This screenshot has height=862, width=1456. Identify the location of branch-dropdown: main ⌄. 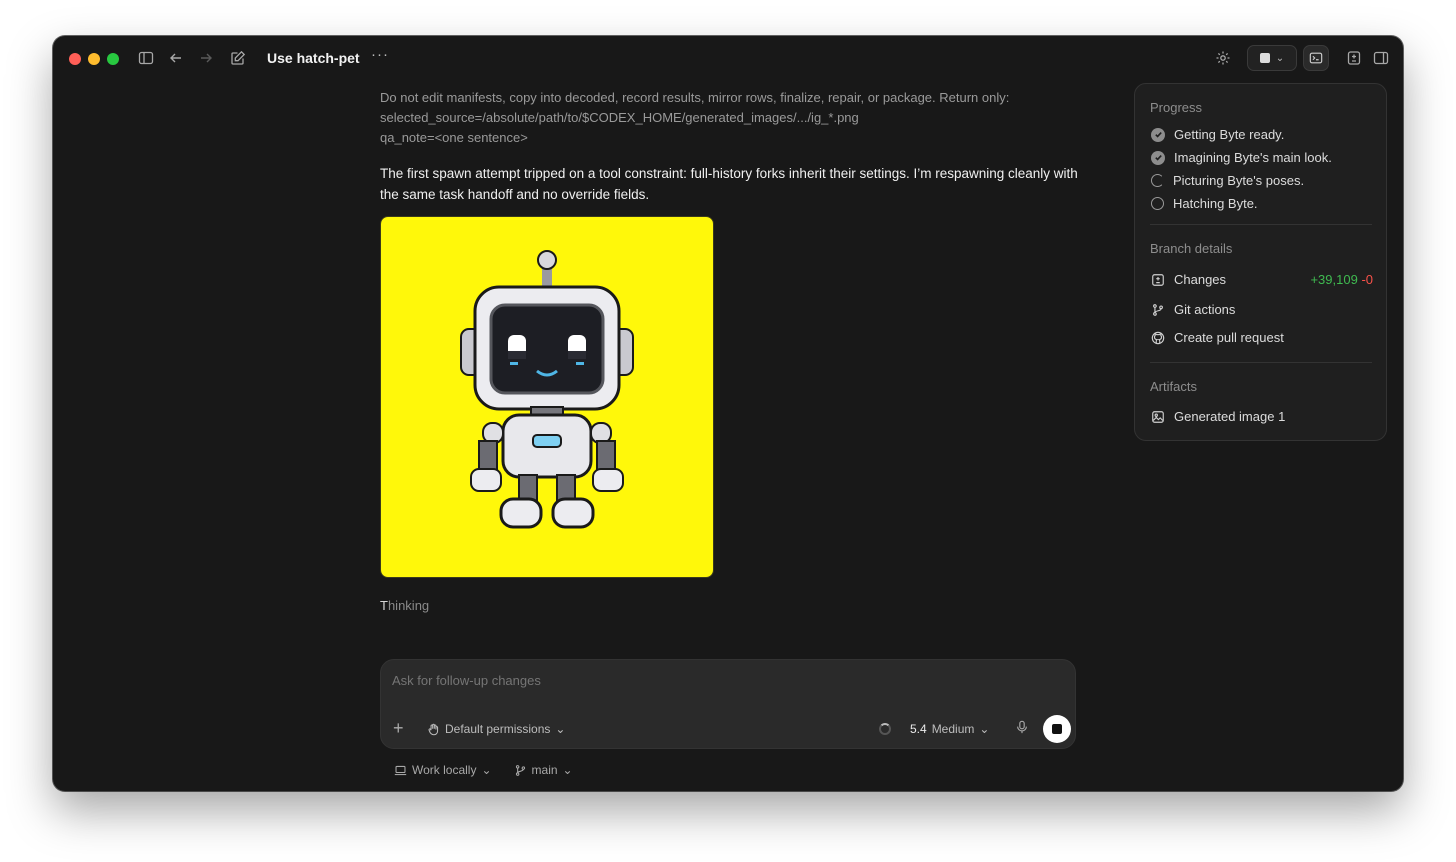
(543, 770).